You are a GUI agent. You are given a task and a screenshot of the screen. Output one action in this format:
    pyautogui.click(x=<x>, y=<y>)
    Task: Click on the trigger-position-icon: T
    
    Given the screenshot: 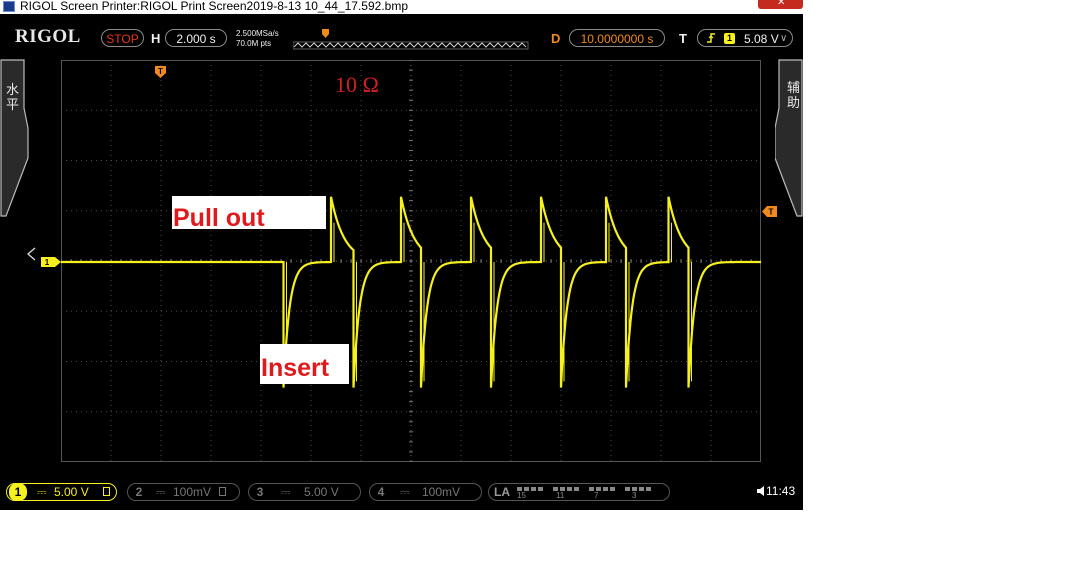 What is the action you would take?
    pyautogui.click(x=161, y=72)
    